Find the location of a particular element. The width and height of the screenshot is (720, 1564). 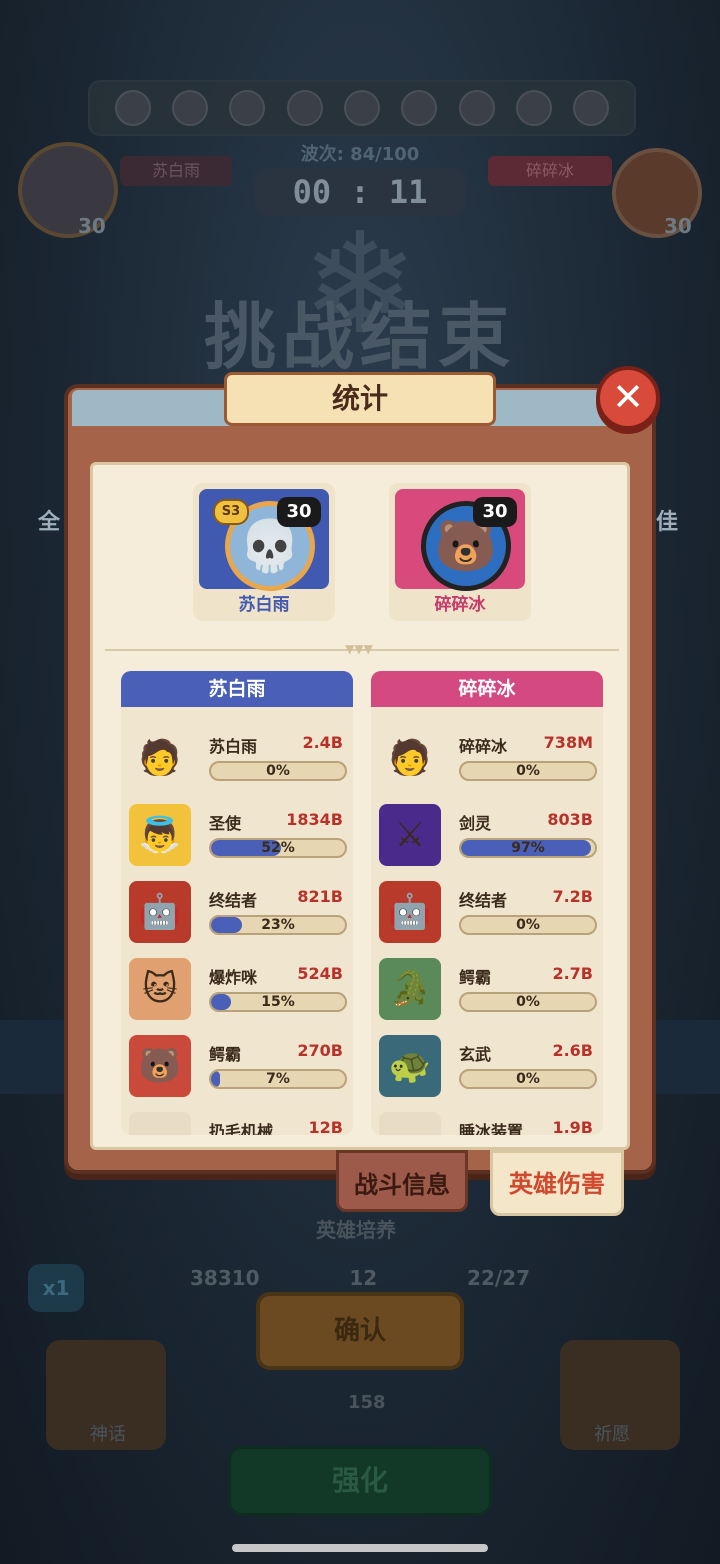

hero-queue-bar is located at coordinates (362, 108).